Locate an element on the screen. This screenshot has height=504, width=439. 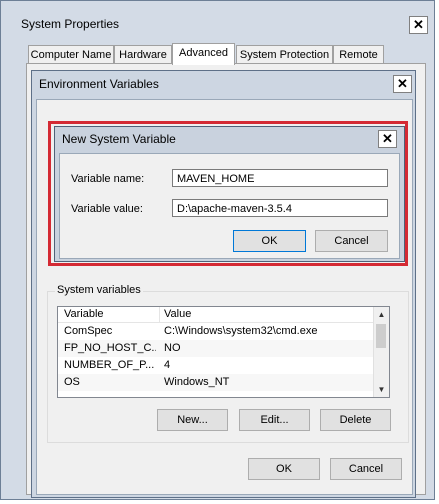
environment-variables-close-icon: ✕ is located at coordinates (402, 84).